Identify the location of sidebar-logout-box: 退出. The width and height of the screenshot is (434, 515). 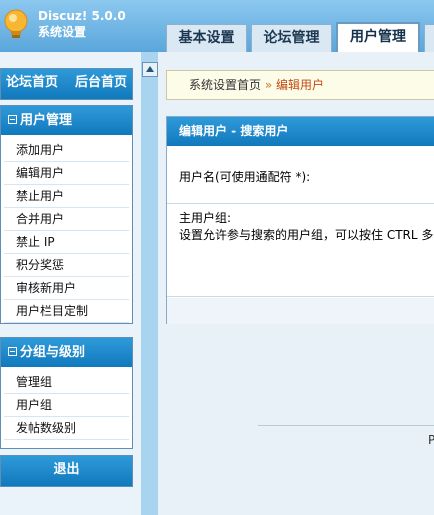
(66, 471).